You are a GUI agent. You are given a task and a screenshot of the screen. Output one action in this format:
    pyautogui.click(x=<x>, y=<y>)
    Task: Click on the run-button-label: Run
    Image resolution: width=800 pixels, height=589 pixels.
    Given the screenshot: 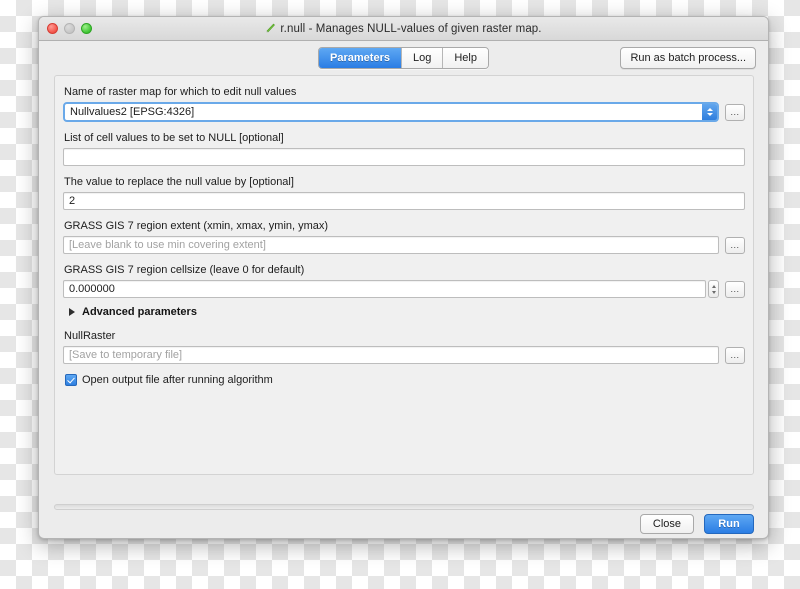 What is the action you would take?
    pyautogui.click(x=729, y=524)
    